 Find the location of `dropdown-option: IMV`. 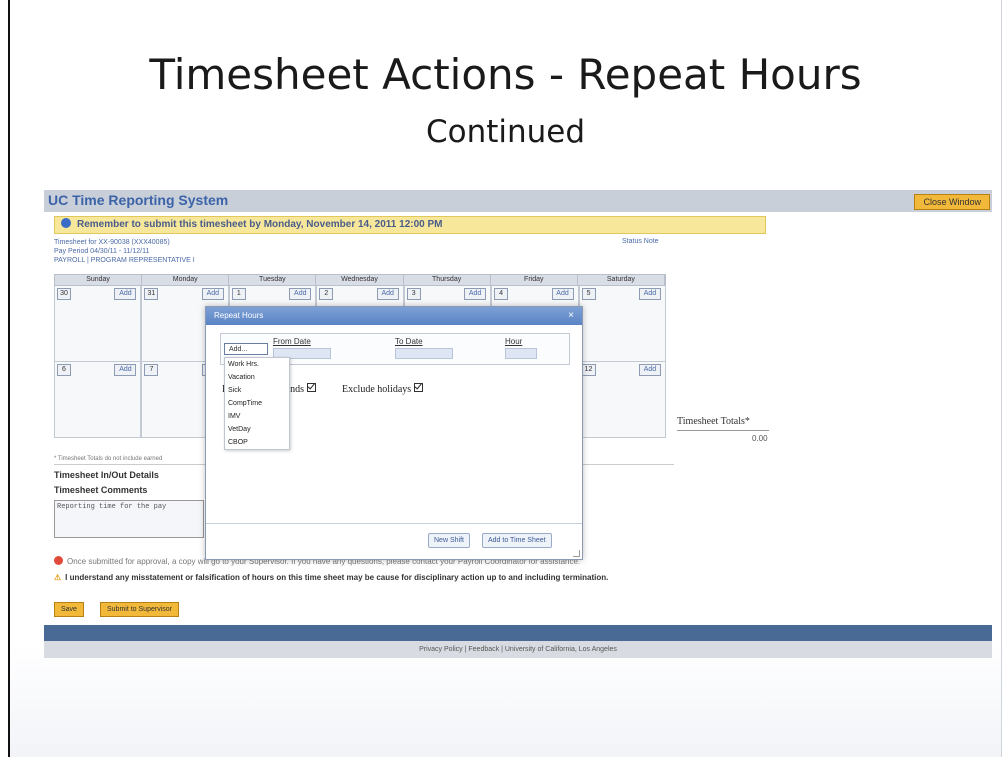

dropdown-option: IMV is located at coordinates (257, 416).